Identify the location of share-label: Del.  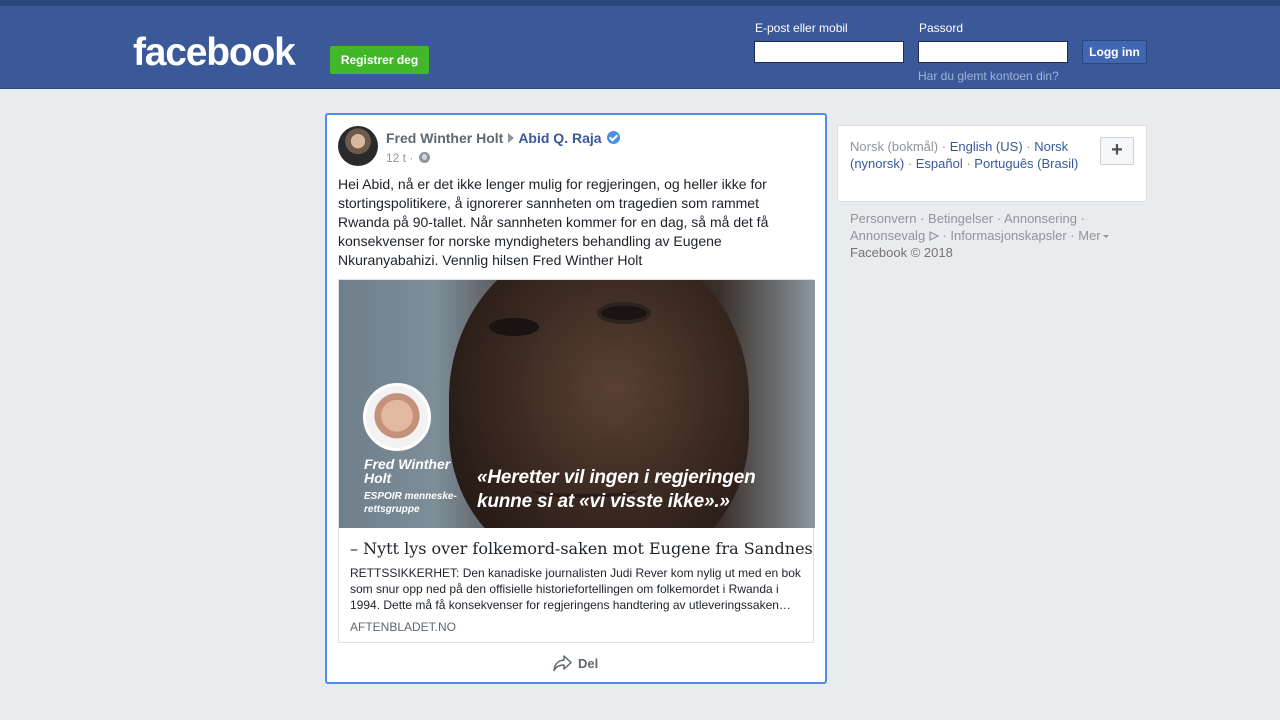
(588, 663).